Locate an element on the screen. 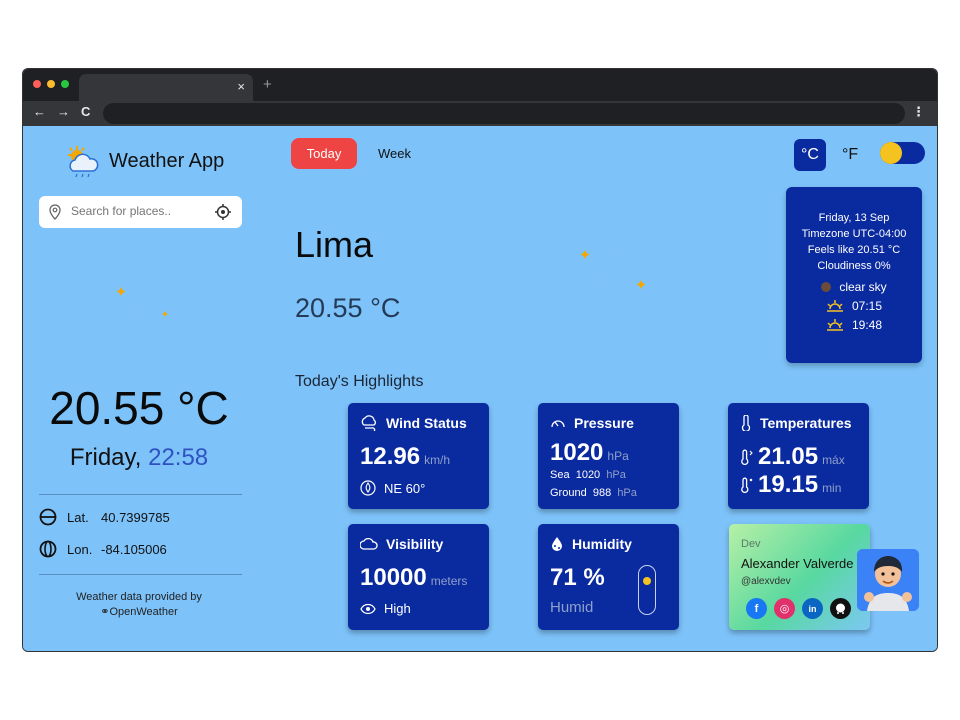 The image size is (960, 720). app-logo: Weather App is located at coordinates (143, 161).